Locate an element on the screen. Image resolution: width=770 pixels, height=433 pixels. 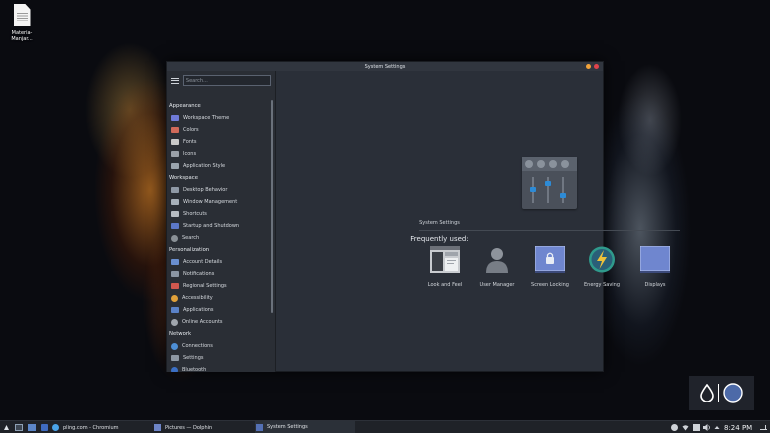
sidebar-item-label: Accessibility is located at coordinates (197, 298).